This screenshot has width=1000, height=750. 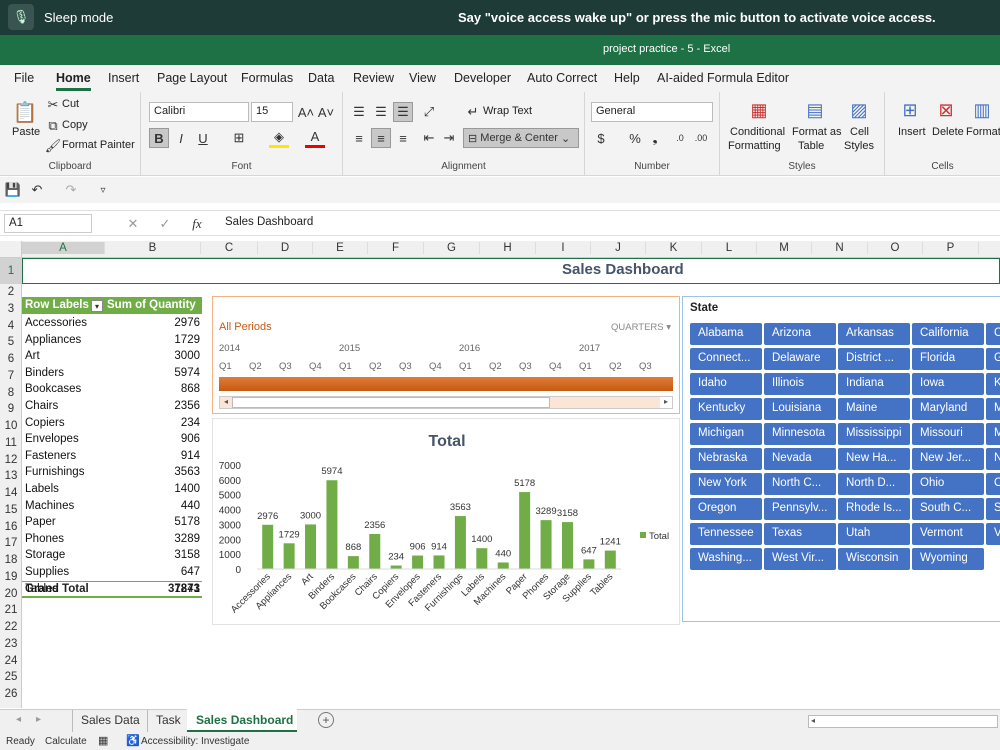 I want to click on select-all-corner, so click(x=11, y=249).